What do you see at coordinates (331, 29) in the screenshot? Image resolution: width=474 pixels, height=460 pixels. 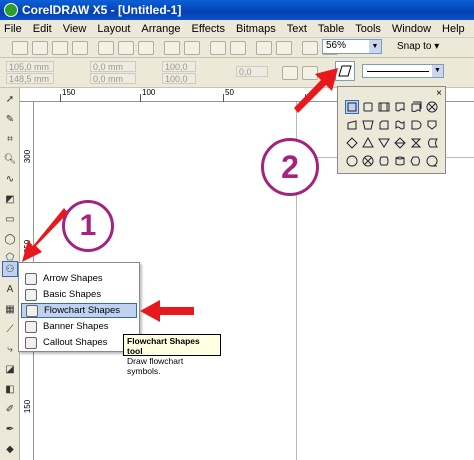 I see `menu-table: Table` at bounding box center [331, 29].